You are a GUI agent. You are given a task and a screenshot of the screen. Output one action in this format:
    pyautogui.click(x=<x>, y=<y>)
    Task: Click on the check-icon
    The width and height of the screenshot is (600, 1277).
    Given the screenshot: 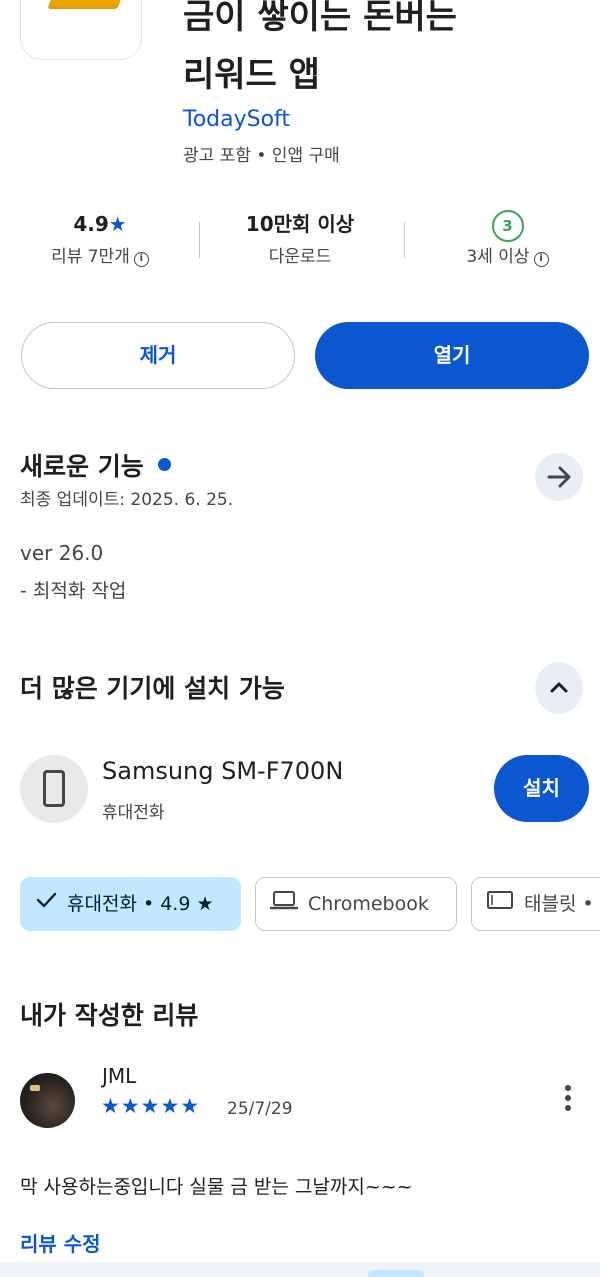 What is the action you would take?
    pyautogui.click(x=46, y=905)
    